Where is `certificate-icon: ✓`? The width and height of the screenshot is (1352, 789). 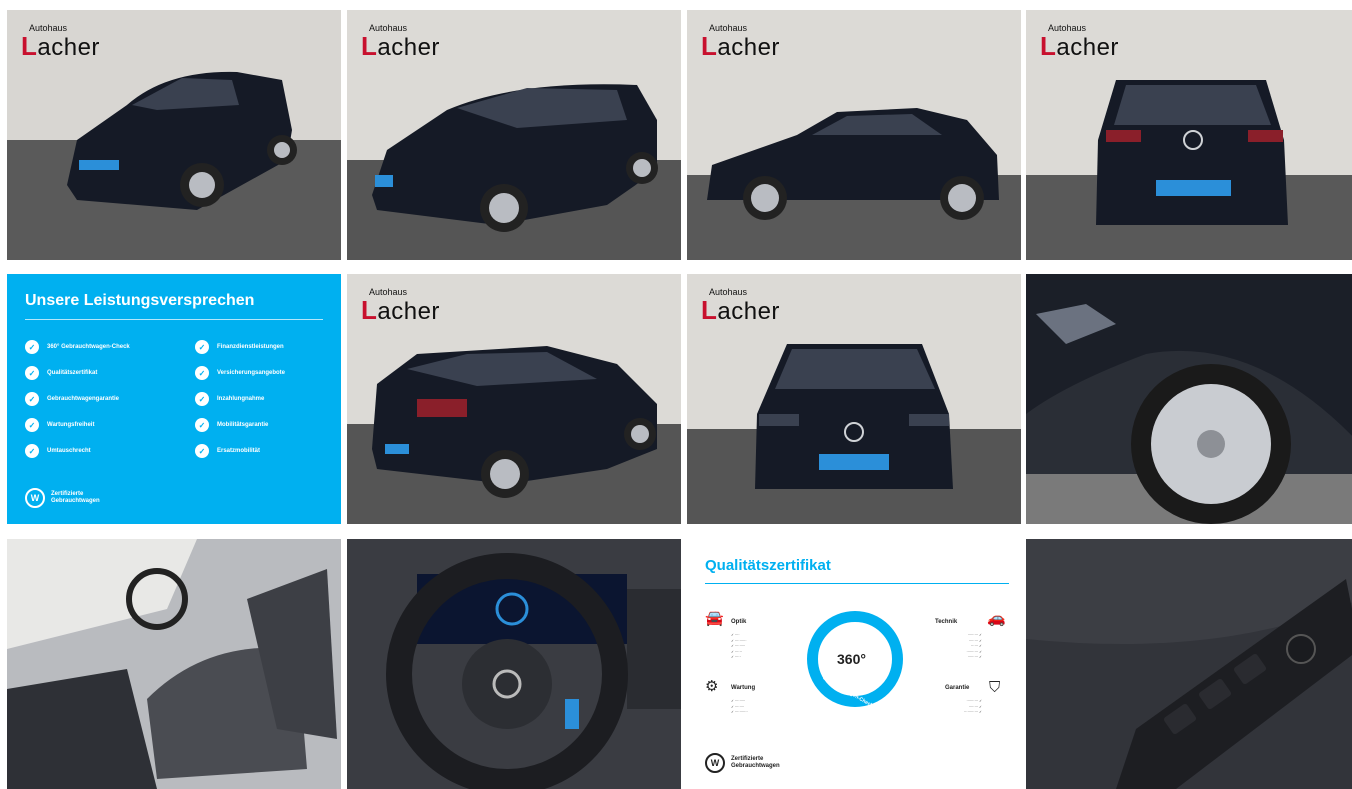 certificate-icon: ✓ is located at coordinates (32, 373).